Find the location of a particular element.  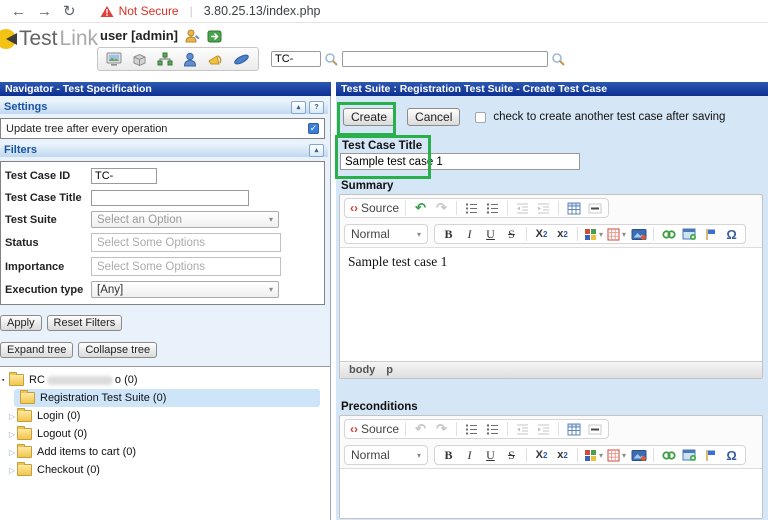

filter-test-case-title-input is located at coordinates (170, 197).